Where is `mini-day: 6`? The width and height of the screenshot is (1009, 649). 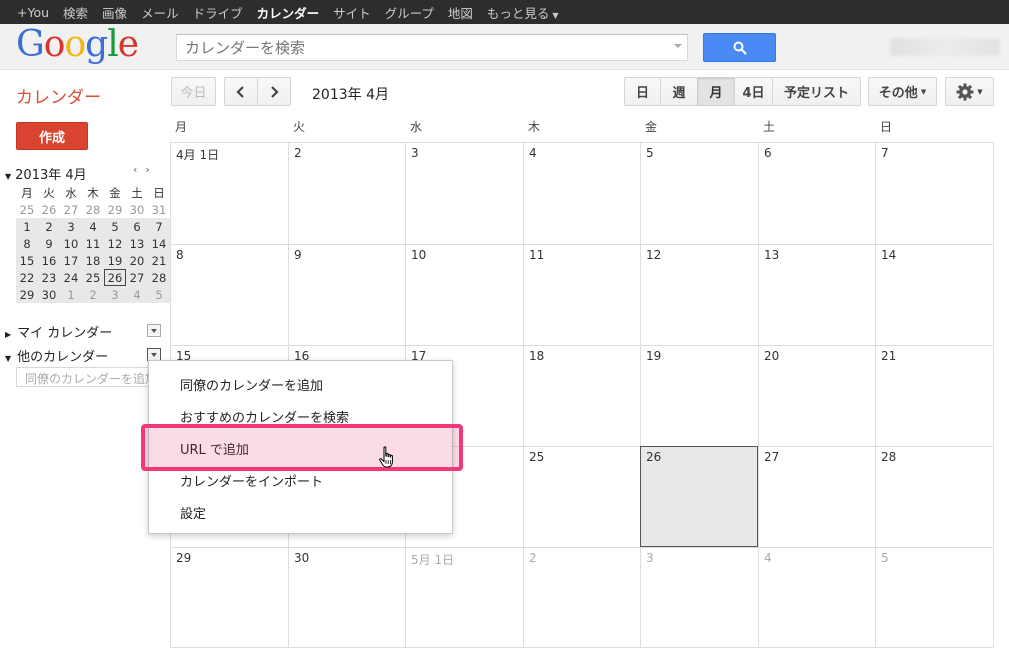
mini-day: 6 is located at coordinates (137, 226).